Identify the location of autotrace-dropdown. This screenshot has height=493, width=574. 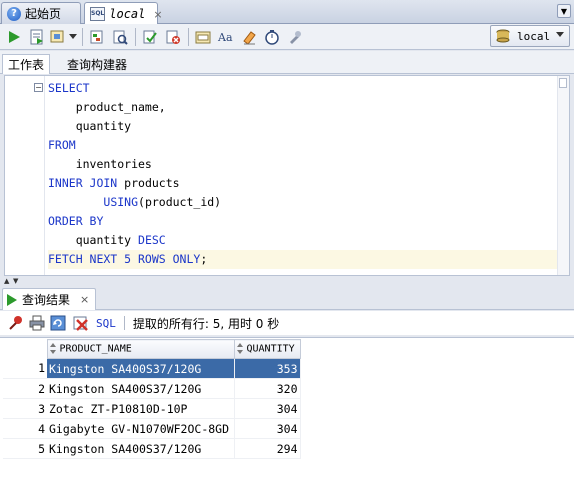
(73, 37).